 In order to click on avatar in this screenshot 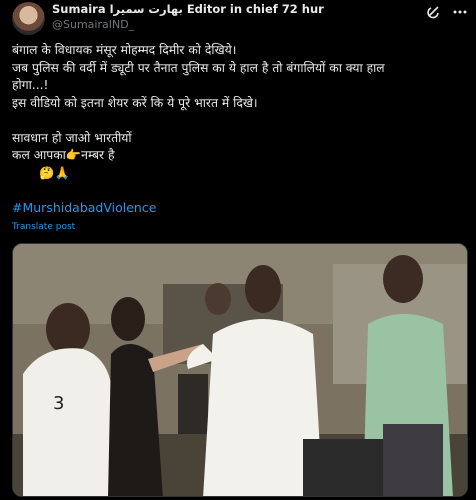, I will do `click(28, 18)`.